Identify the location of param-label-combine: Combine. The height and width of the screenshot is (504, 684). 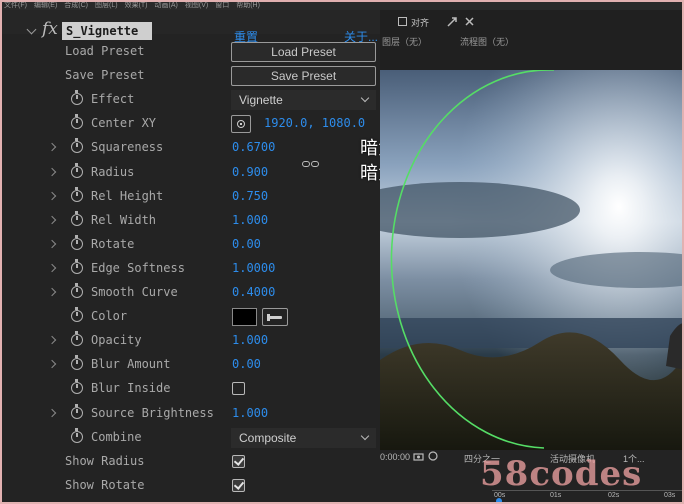
(116, 436).